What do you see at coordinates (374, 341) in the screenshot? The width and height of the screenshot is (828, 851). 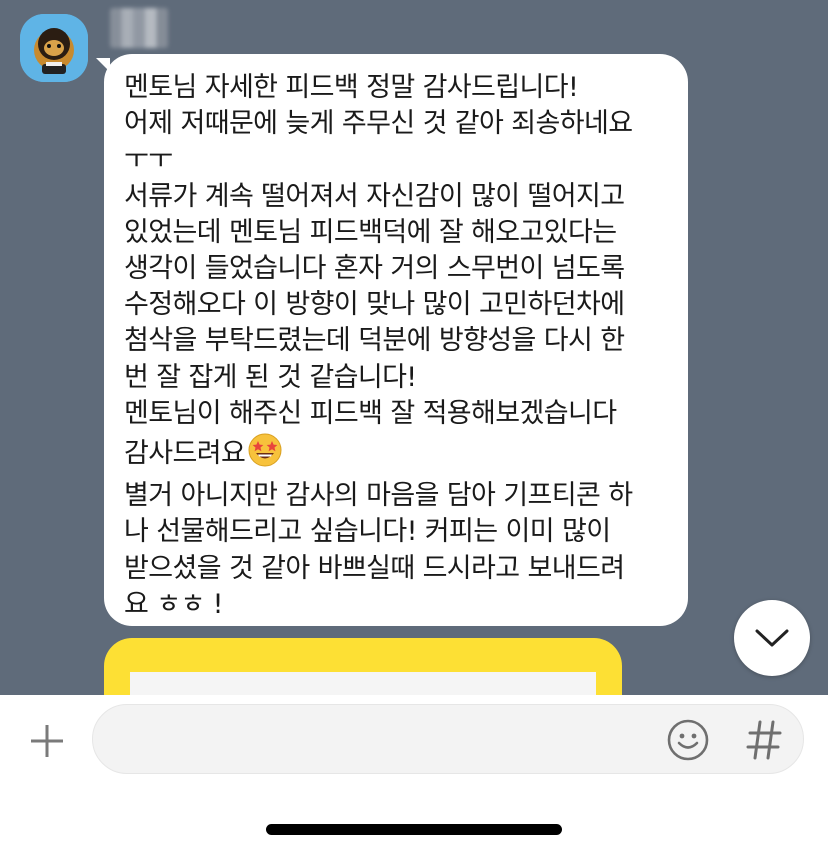 I see `message-line: 첨삭을 부탁드렸는데 덕분에 방향성을 다시 한` at bounding box center [374, 341].